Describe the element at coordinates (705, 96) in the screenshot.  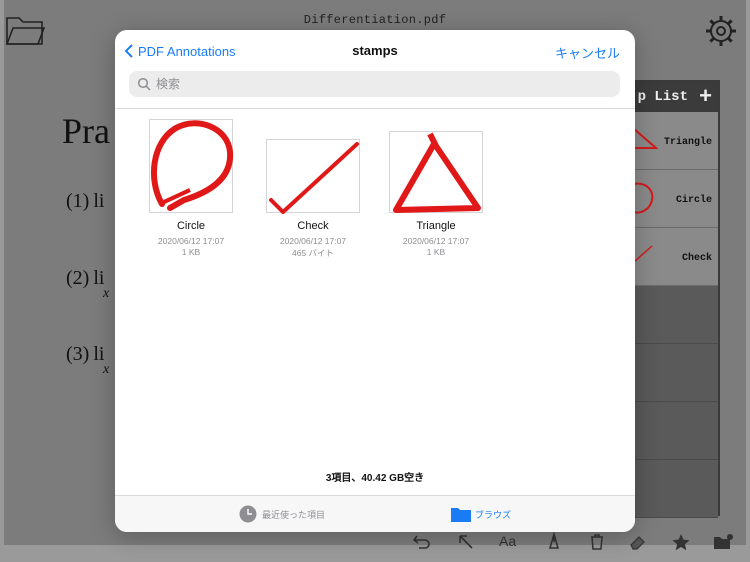
I see `add-stamp-button: +` at that location.